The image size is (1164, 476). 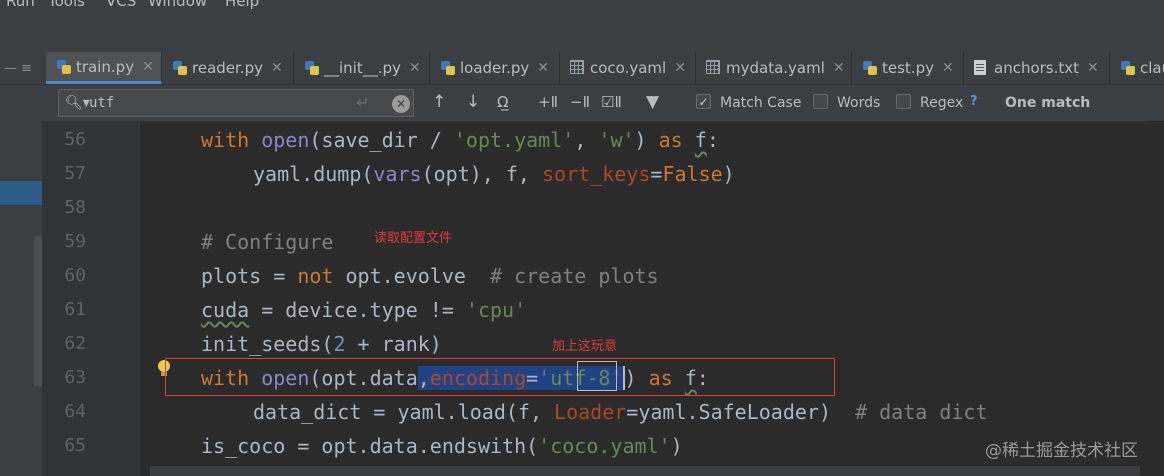 I want to click on tab-loader-py: loader.py ✕, so click(x=495, y=68).